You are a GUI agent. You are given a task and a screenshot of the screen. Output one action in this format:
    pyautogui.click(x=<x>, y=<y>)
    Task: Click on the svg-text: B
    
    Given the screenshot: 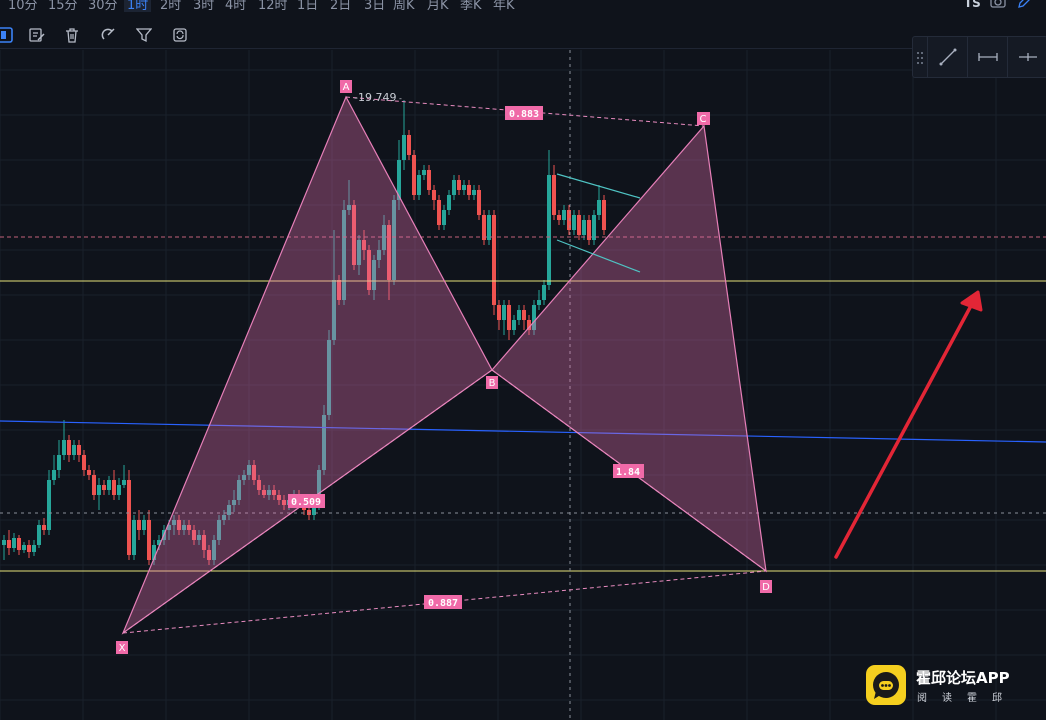 What is the action you would take?
    pyautogui.click(x=492, y=383)
    